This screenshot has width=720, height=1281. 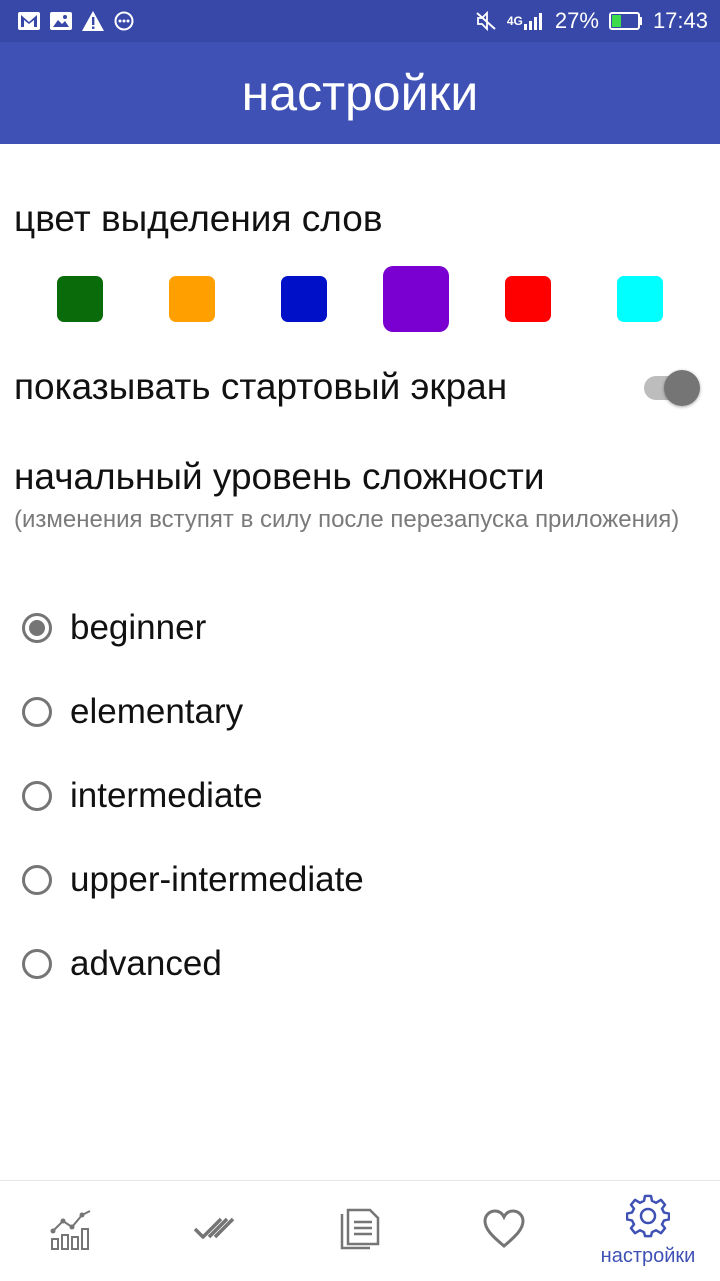 I want to click on mute-icon, so click(x=486, y=21).